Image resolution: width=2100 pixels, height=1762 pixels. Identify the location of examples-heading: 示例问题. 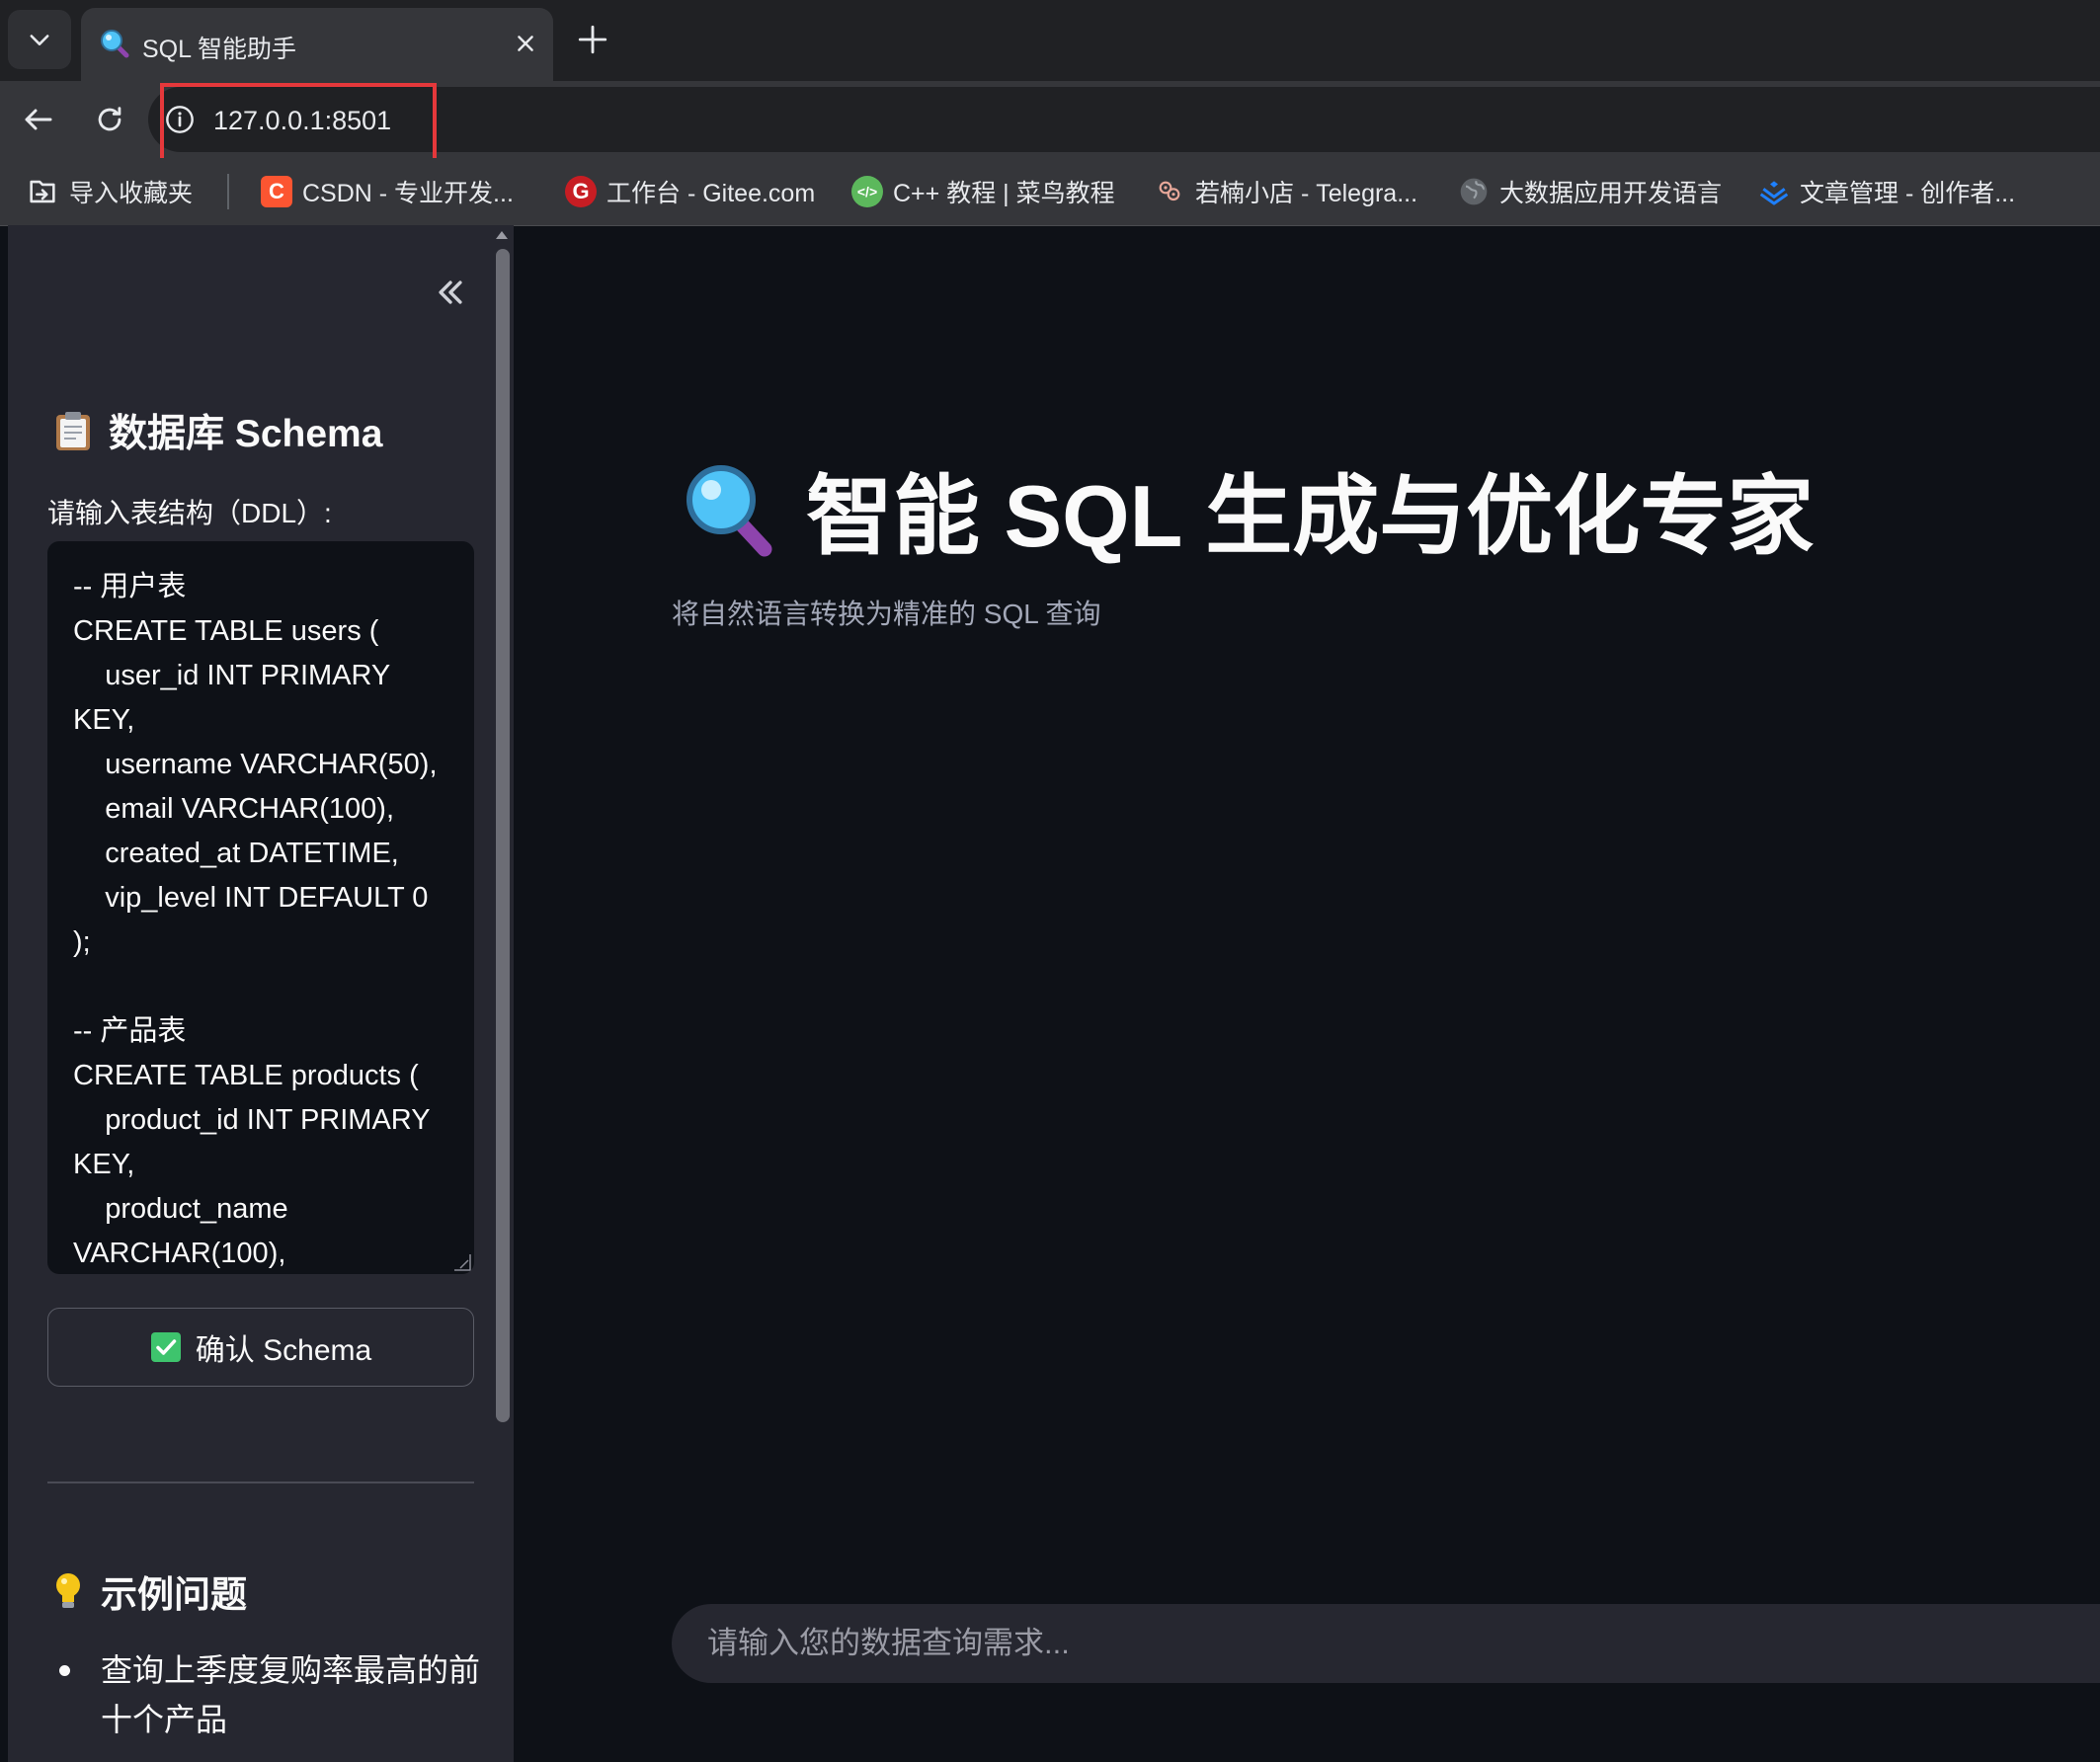
(150, 1591).